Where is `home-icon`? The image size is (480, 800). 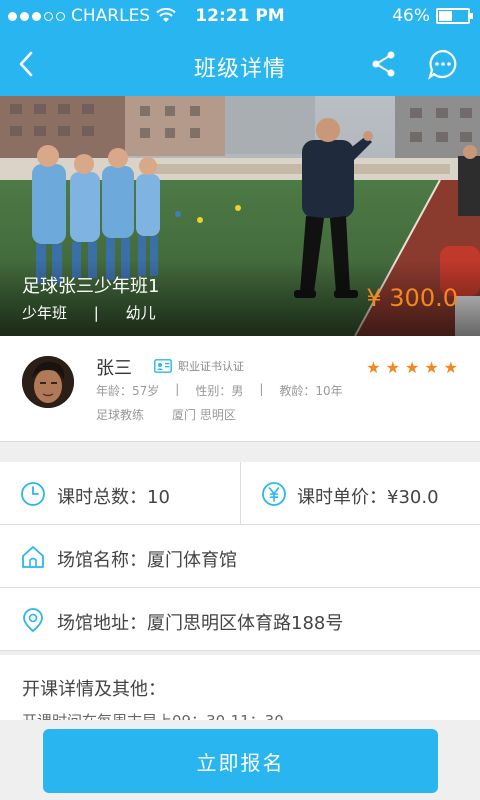 home-icon is located at coordinates (33, 557).